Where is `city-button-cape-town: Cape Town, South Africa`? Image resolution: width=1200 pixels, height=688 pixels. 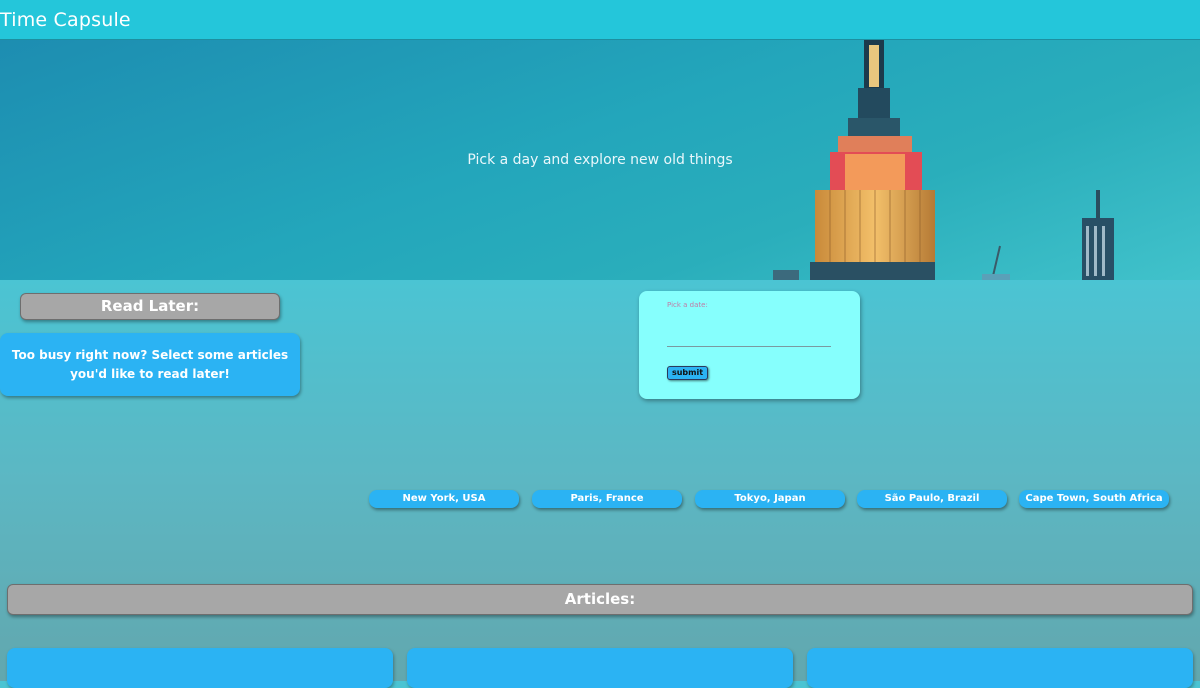
city-button-cape-town: Cape Town, South Africa is located at coordinates (1094, 499).